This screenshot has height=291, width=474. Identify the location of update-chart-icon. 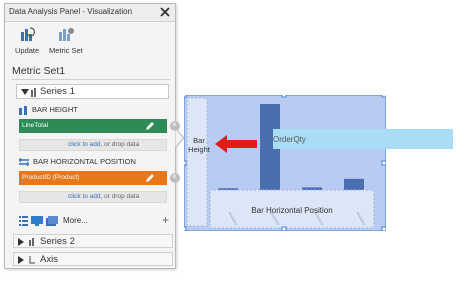
(28, 34).